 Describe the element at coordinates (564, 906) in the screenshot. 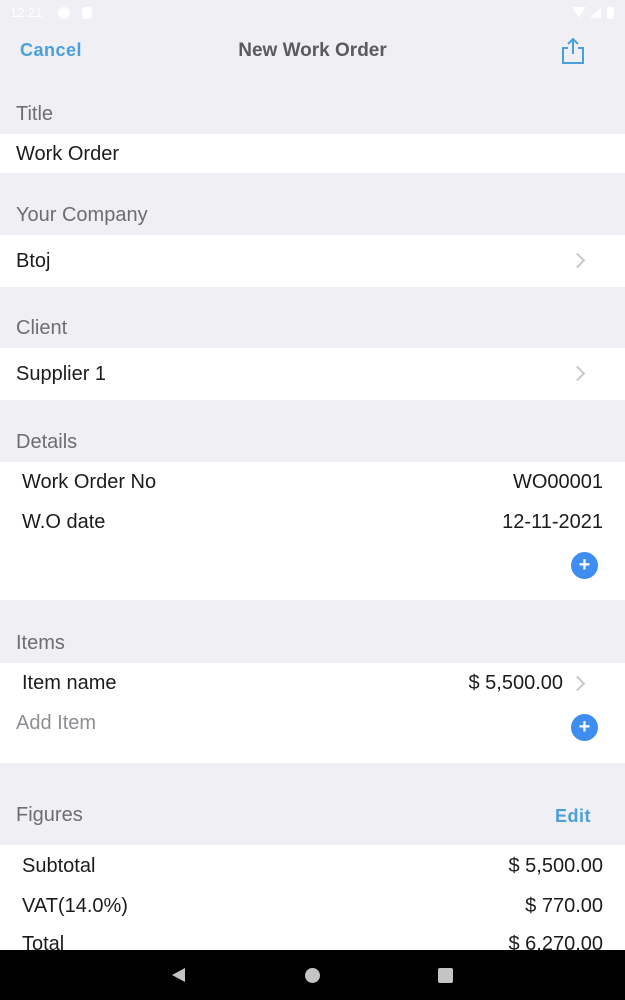

I see `vat-value: $ 770.00` at that location.